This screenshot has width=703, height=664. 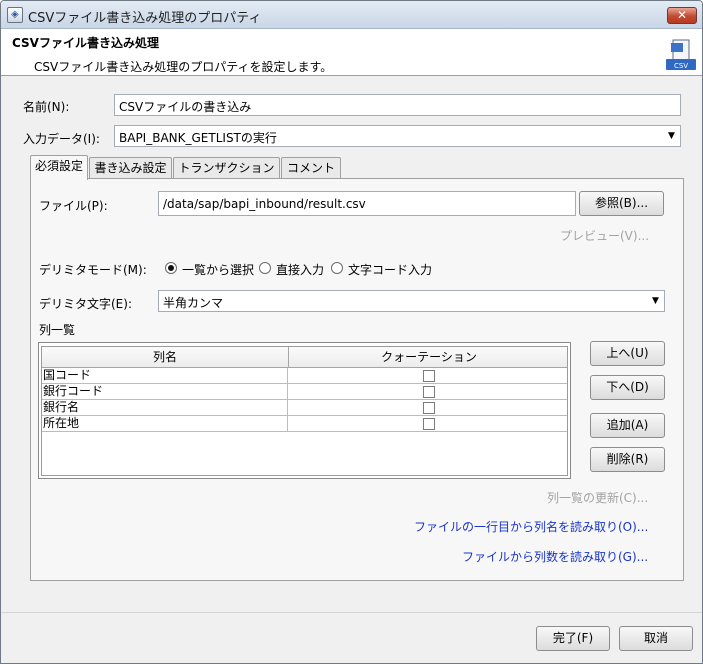 What do you see at coordinates (682, 15) in the screenshot?
I see `close-button: ✕` at bounding box center [682, 15].